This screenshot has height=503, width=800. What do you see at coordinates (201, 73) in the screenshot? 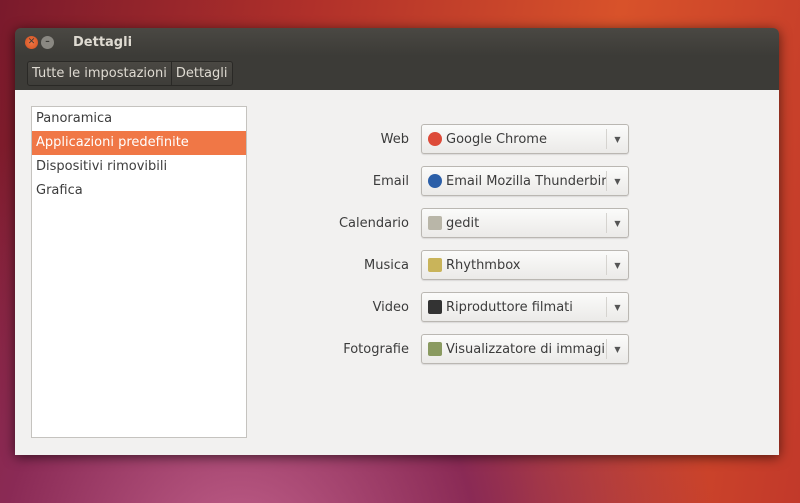
I see `breadcrumb-details: Dettagli` at bounding box center [201, 73].